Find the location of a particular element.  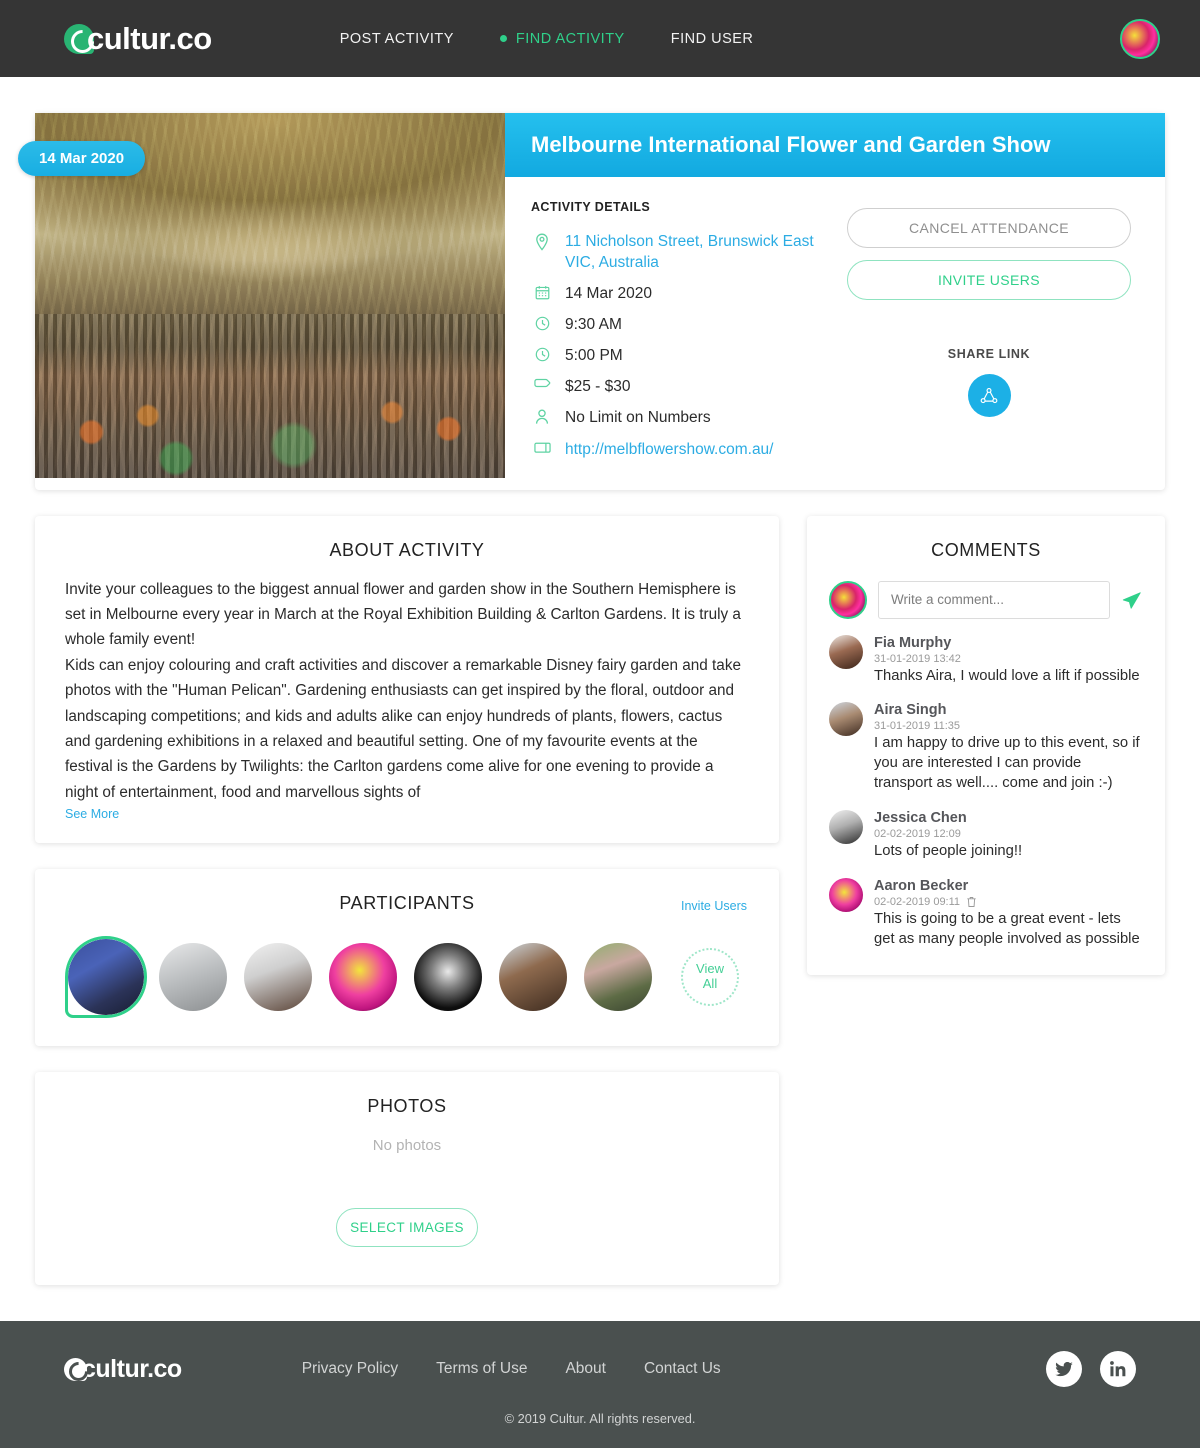

nav-item-find-user: FIND USER is located at coordinates (712, 39).